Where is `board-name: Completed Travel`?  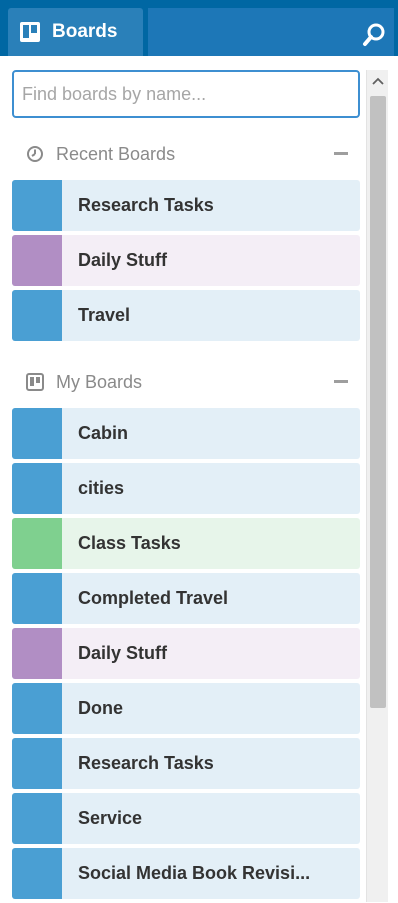 board-name: Completed Travel is located at coordinates (153, 598).